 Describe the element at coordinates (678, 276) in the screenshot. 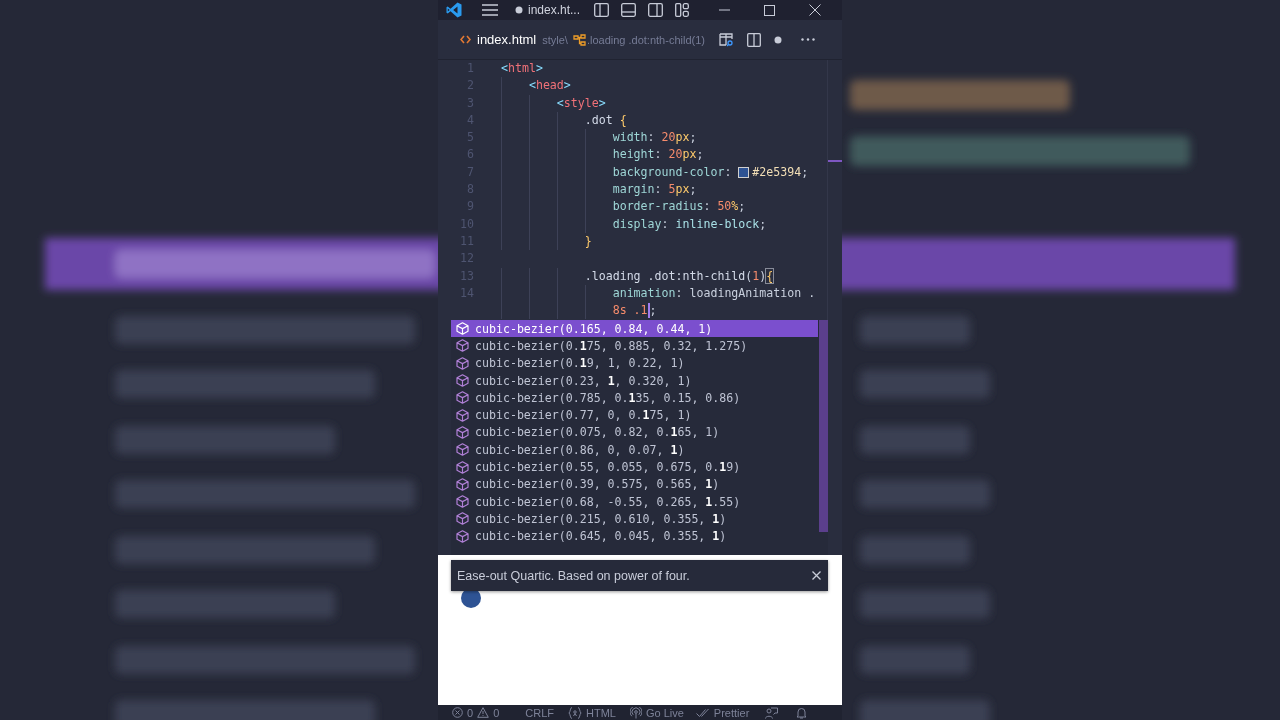

I see `code-text: .loading .dot:nth-child(1){` at that location.